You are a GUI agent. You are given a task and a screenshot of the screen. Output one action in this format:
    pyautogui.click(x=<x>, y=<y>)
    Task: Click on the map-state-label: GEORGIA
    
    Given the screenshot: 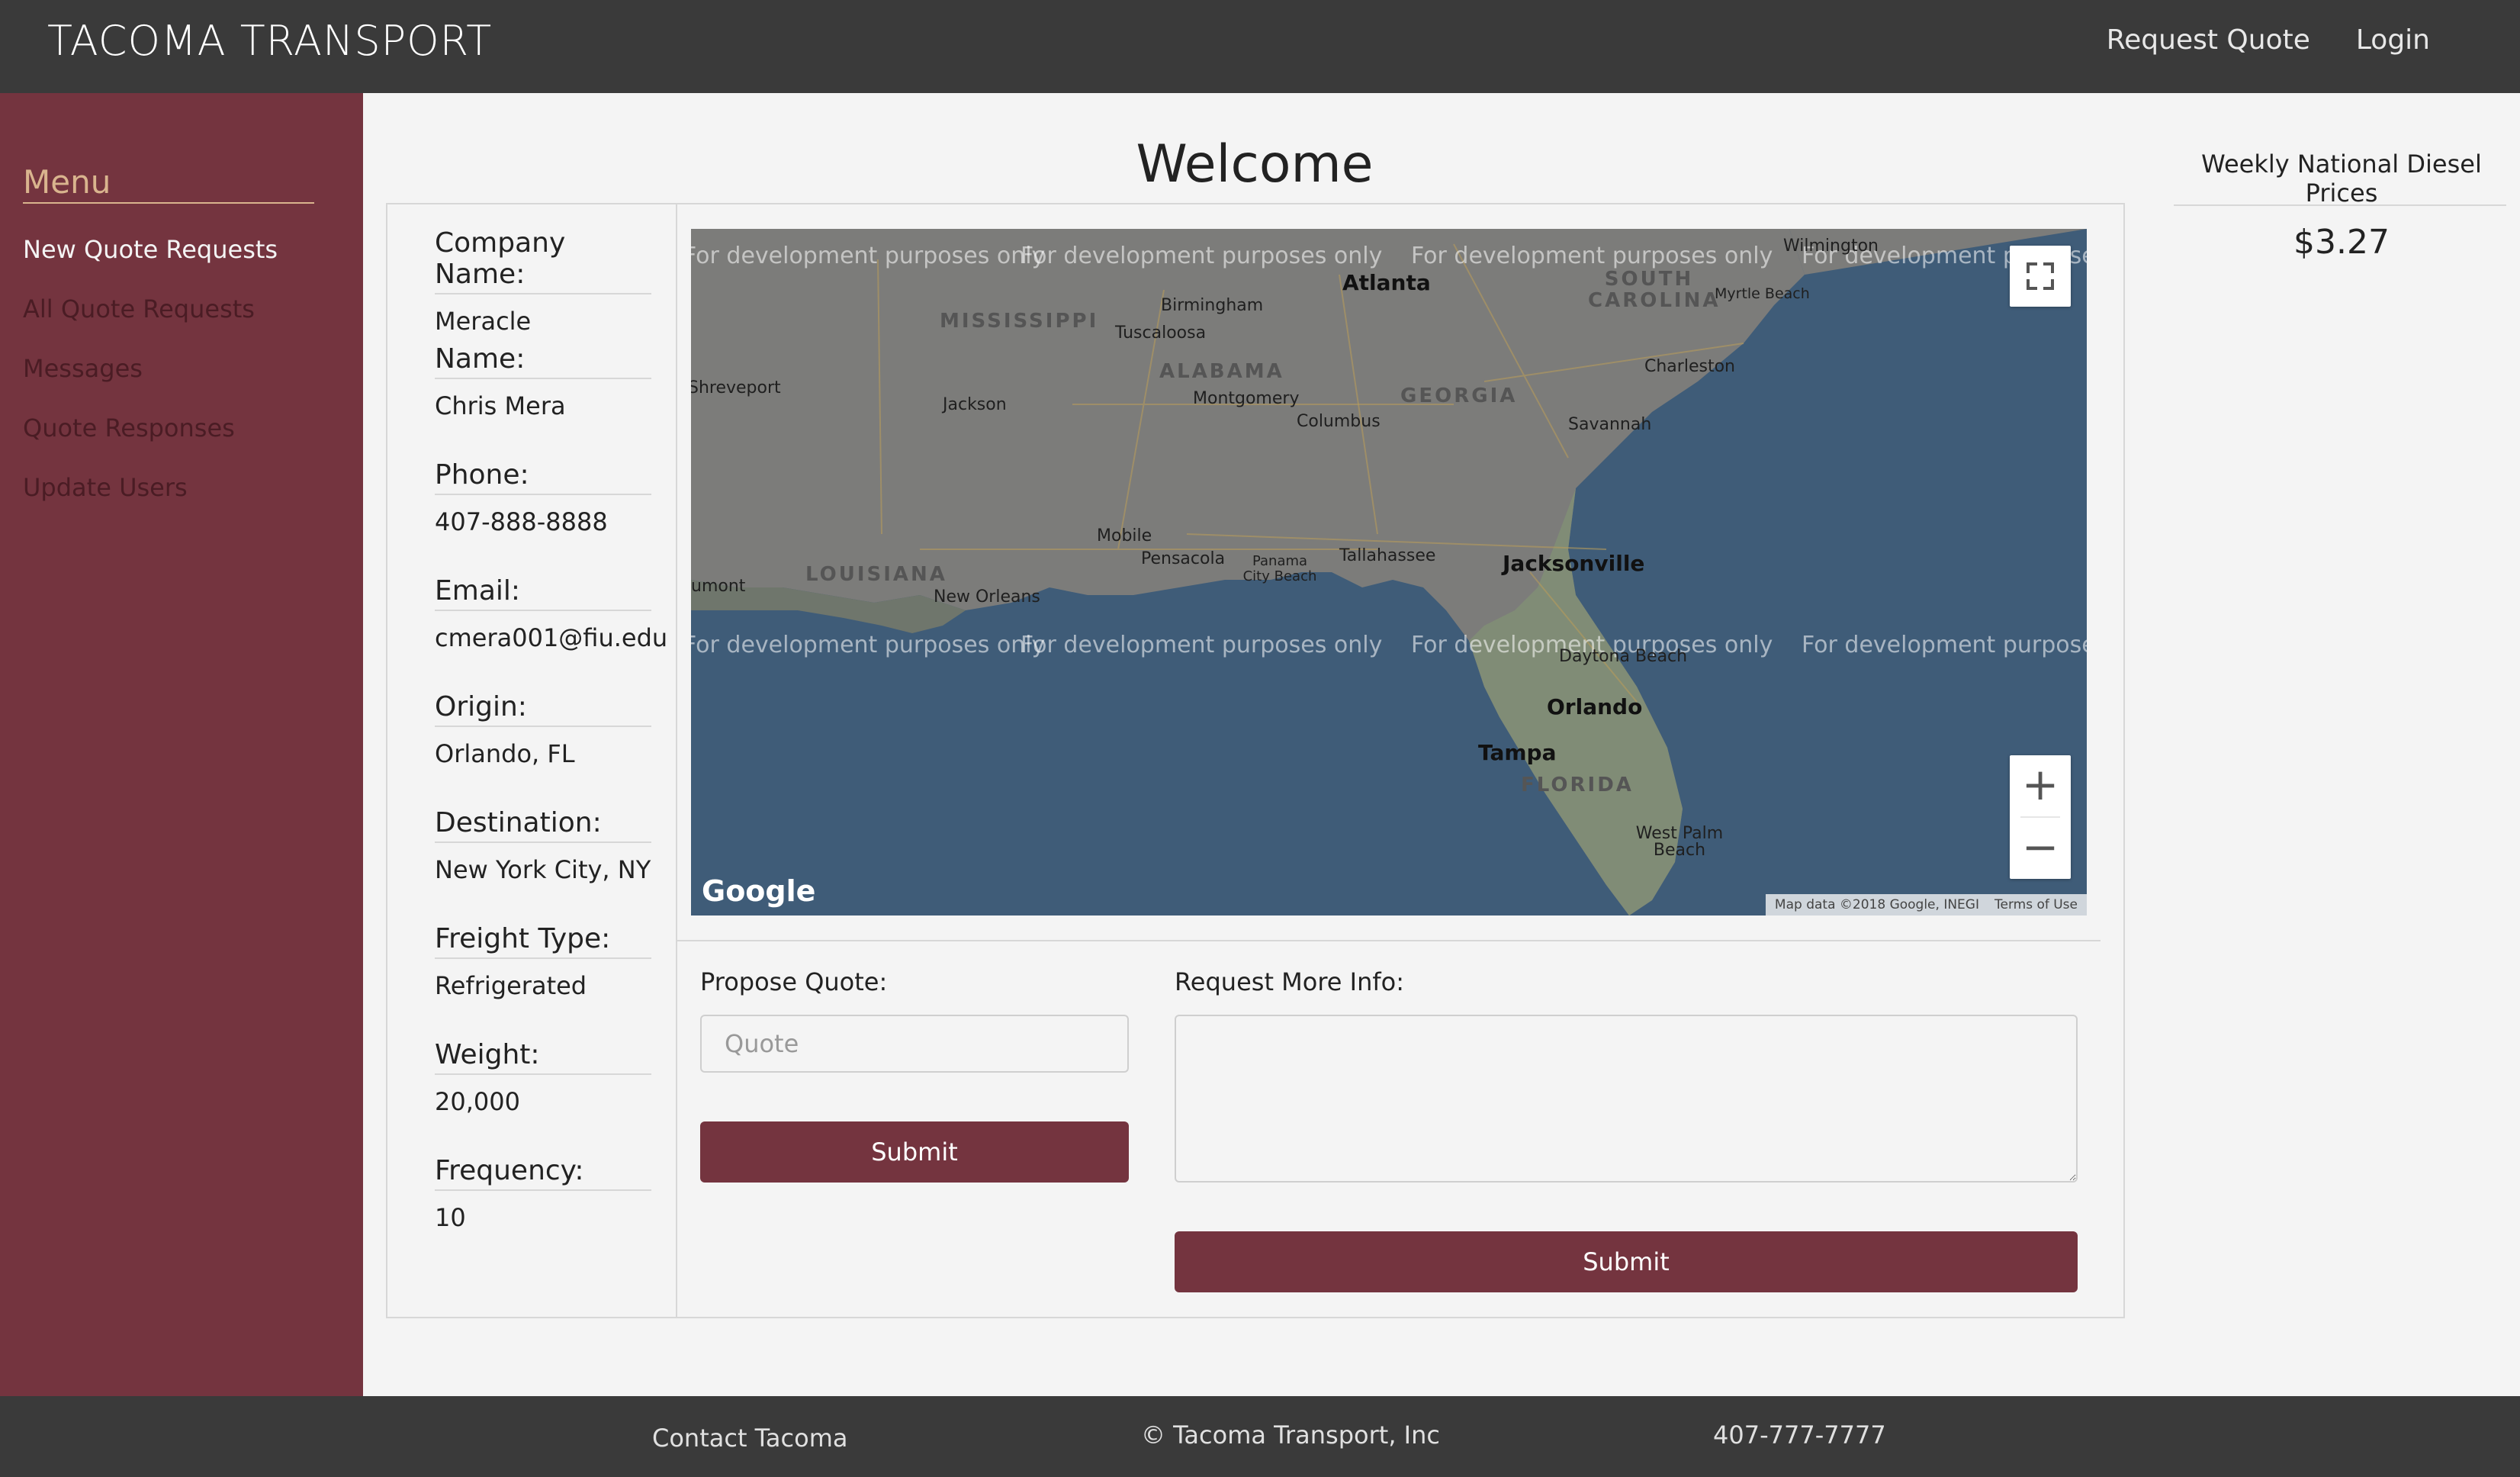 What is the action you would take?
    pyautogui.click(x=1459, y=396)
    